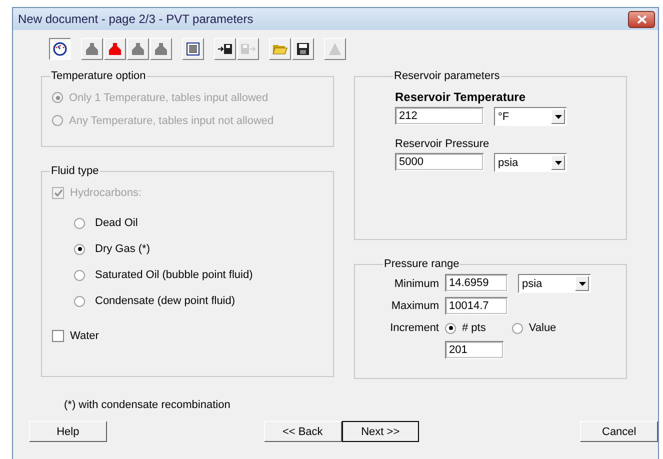 Image resolution: width=663 pixels, height=459 pixels. What do you see at coordinates (447, 76) in the screenshot?
I see `group-title: Reservoir parameters` at bounding box center [447, 76].